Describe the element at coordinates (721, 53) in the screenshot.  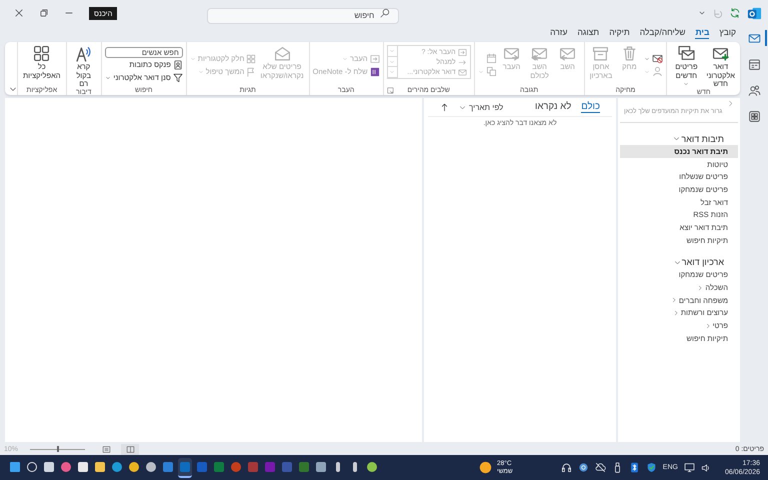
I see `envelope-plus-icon` at that location.